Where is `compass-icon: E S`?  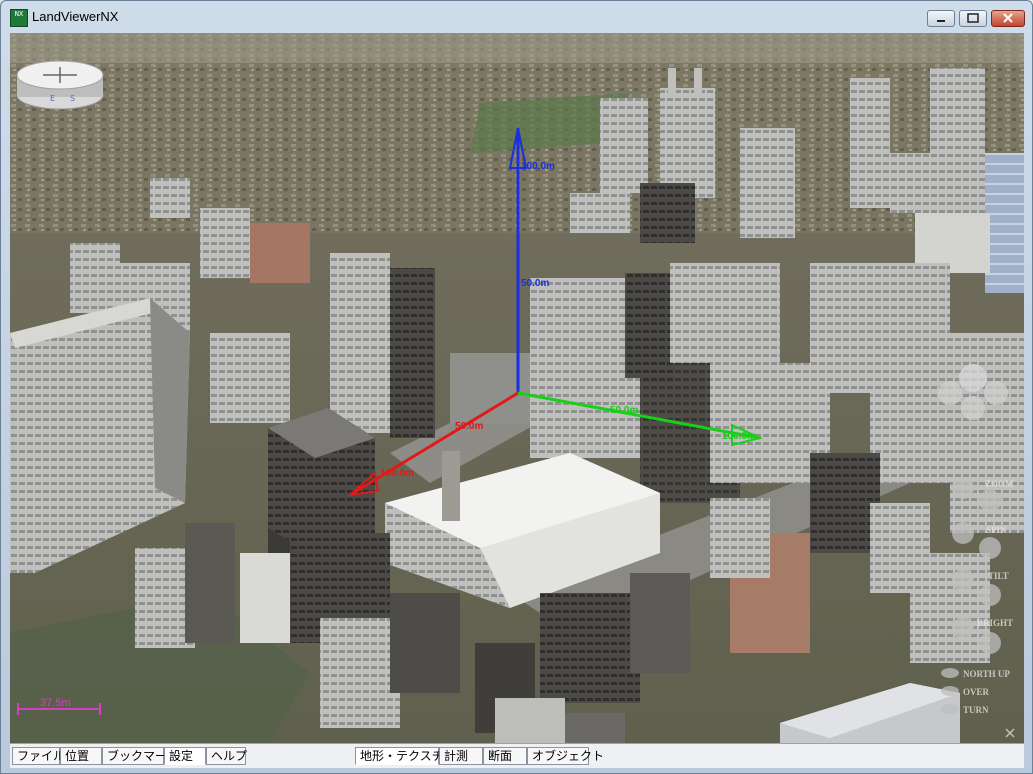
compass-icon: E S is located at coordinates (60, 85).